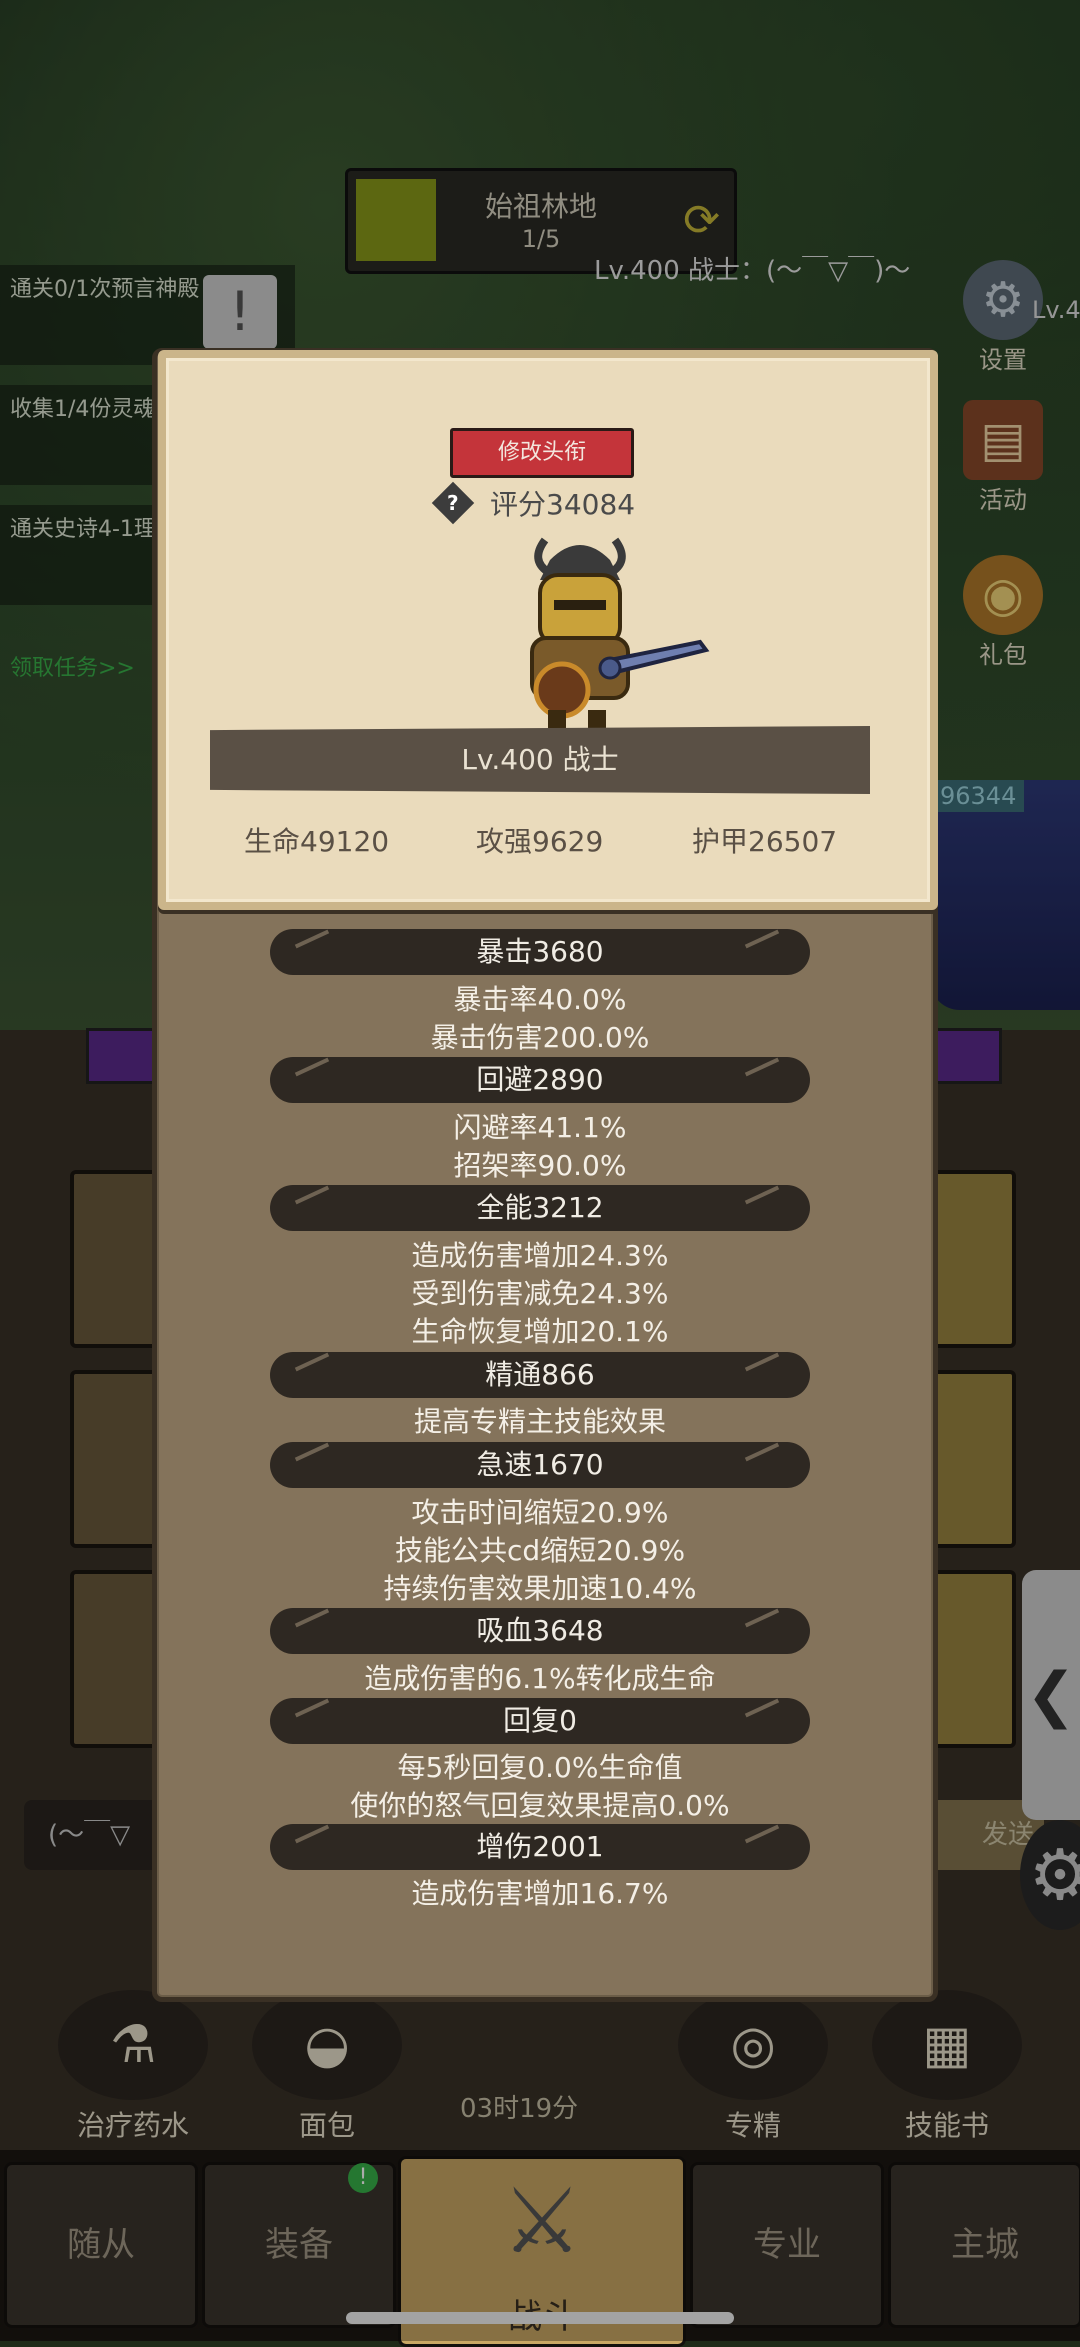 Image resolution: width=1080 pixels, height=2347 pixels. I want to click on stat-line: 使你的怒气回复效果提高0.0%, so click(540, 1805).